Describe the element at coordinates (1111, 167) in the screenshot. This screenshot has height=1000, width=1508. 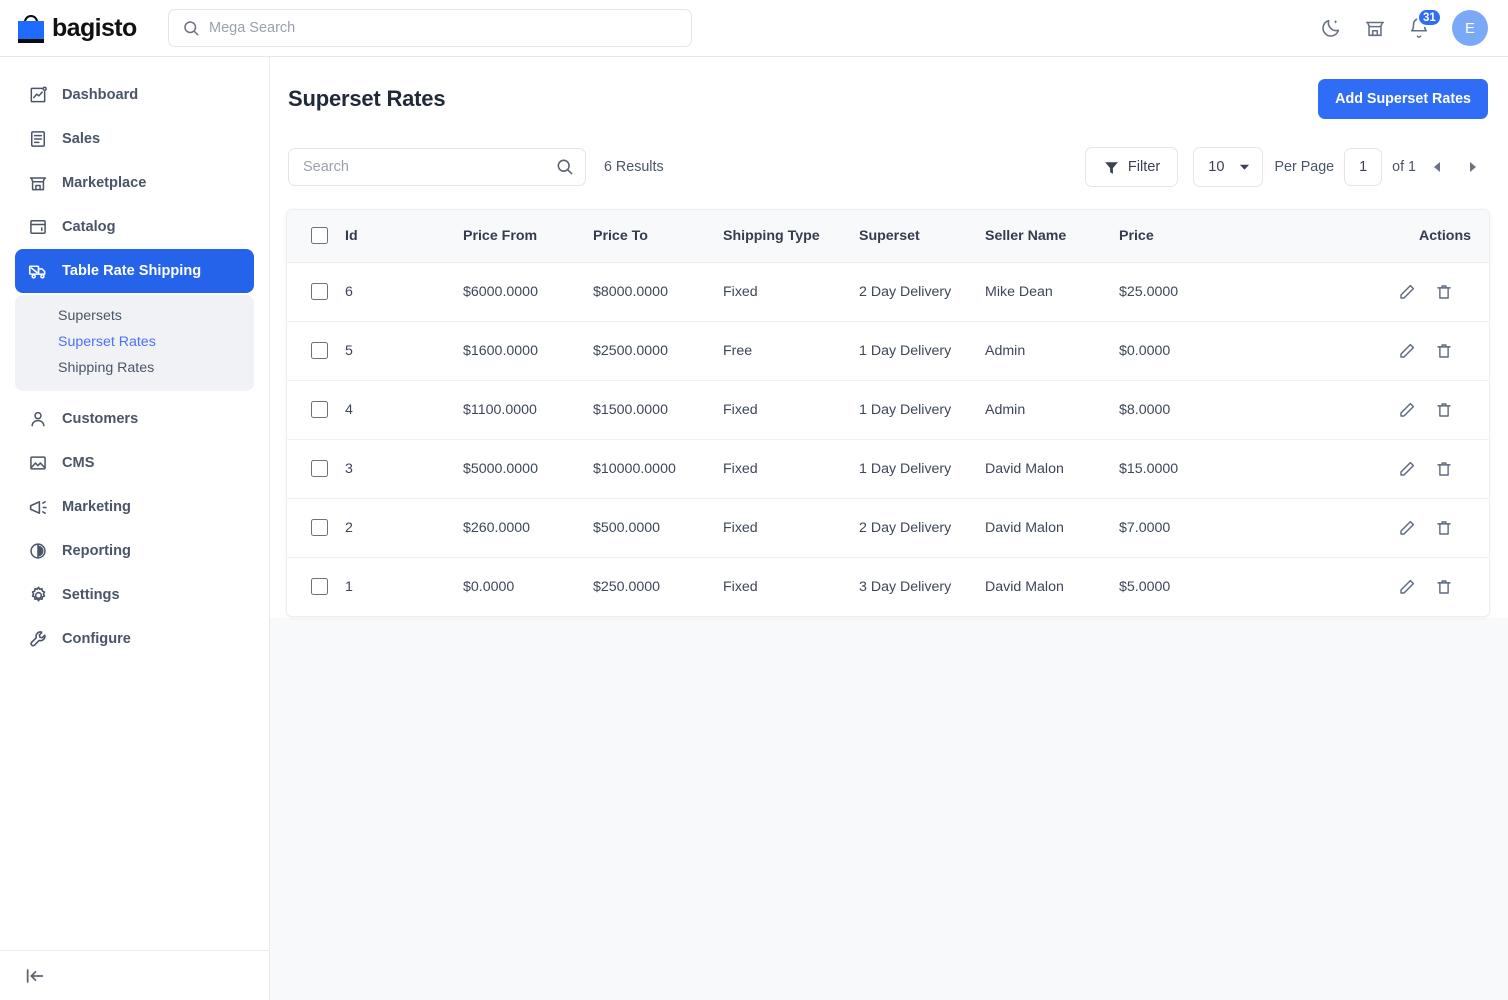
I see `filter-icon` at that location.